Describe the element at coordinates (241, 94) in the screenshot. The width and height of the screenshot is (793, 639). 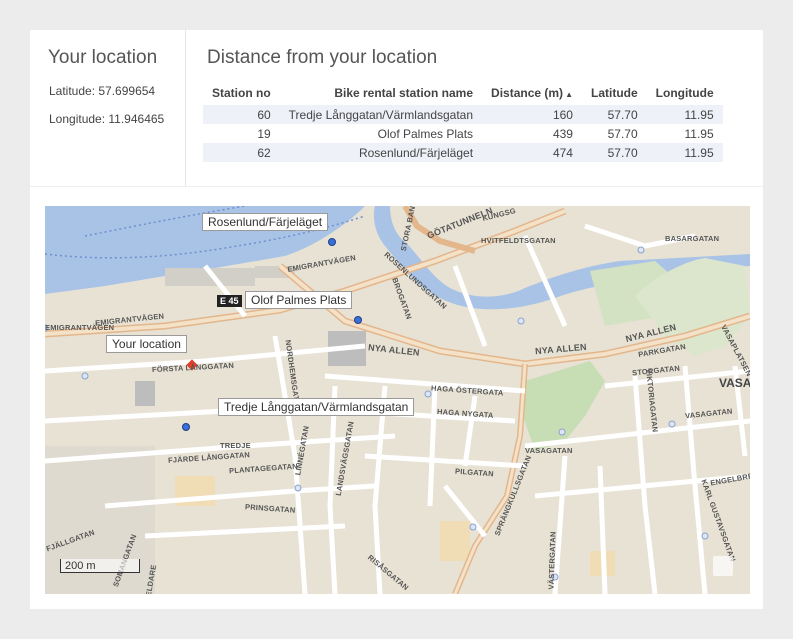
I see `col-station-no: Station no` at that location.